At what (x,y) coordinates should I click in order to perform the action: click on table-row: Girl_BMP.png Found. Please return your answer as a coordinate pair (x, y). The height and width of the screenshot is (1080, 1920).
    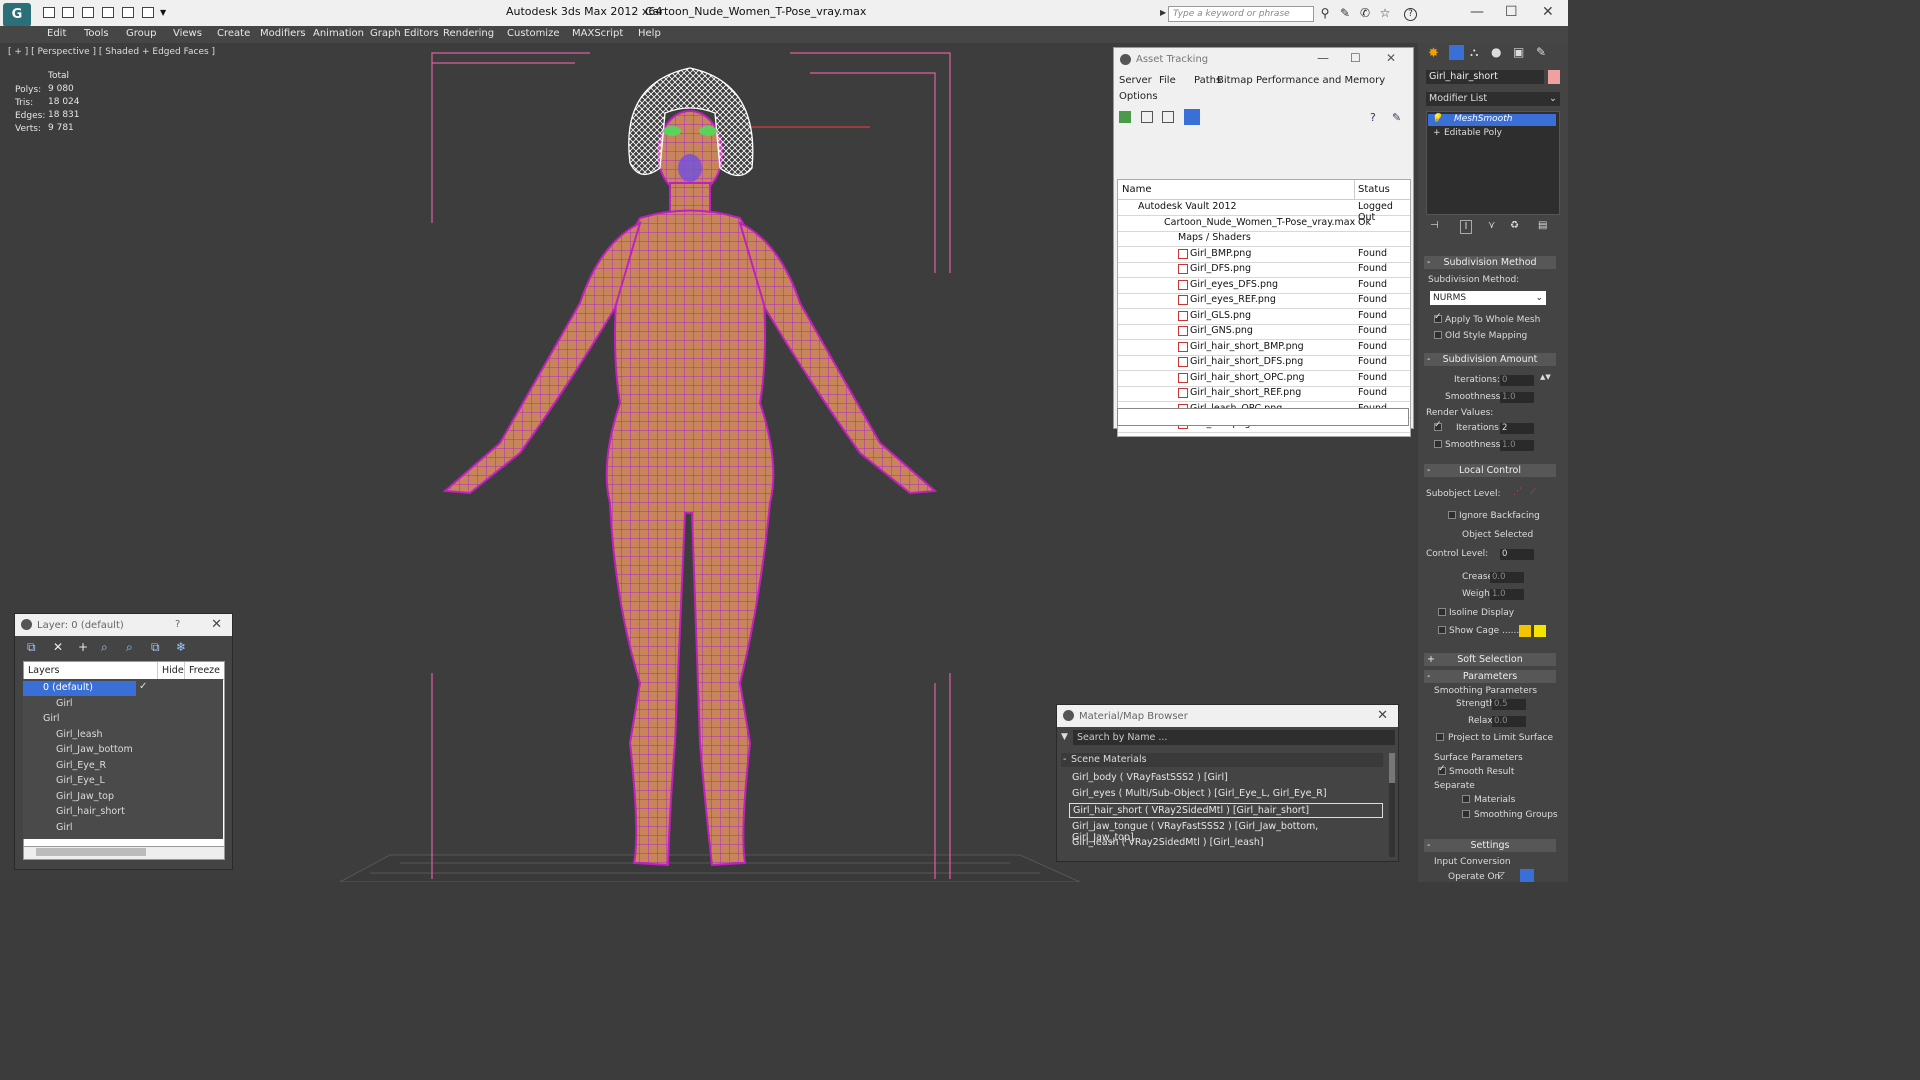
    Looking at the image, I should click on (1264, 255).